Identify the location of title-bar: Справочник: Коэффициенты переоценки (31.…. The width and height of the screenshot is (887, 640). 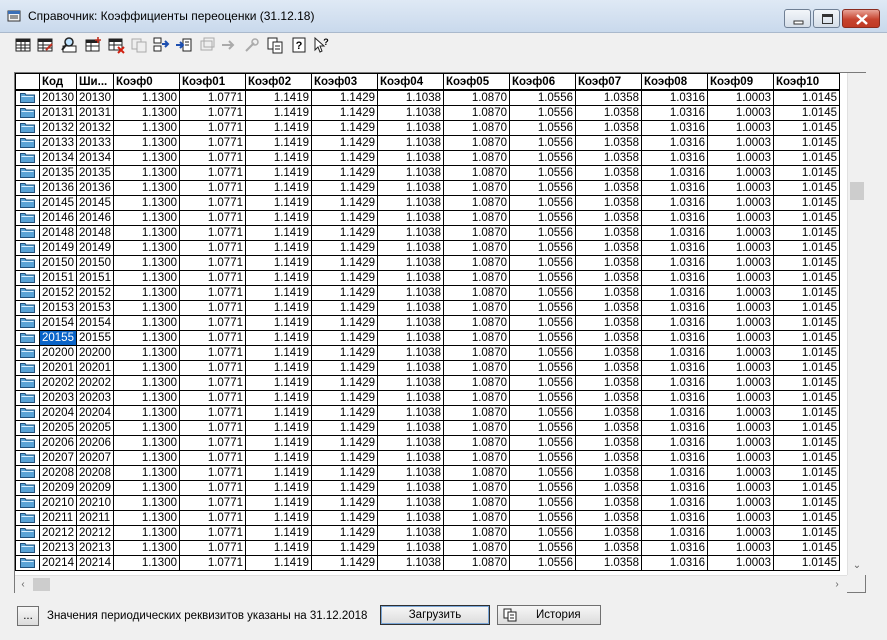
(443, 16).